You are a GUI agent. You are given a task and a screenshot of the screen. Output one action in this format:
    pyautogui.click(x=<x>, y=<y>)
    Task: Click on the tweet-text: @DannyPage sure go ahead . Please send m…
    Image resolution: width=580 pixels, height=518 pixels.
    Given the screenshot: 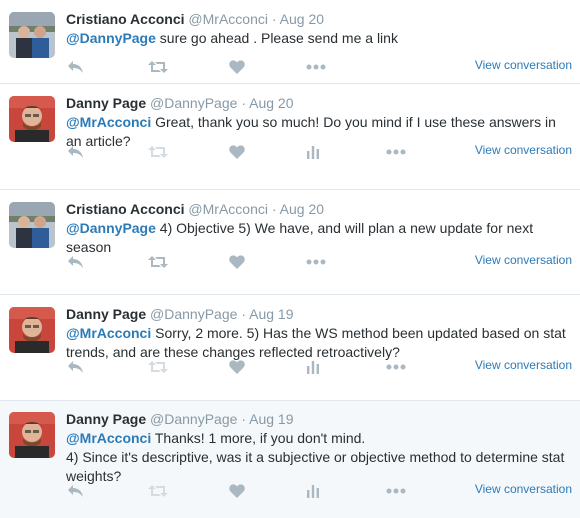 What is the action you would take?
    pyautogui.click(x=320, y=38)
    